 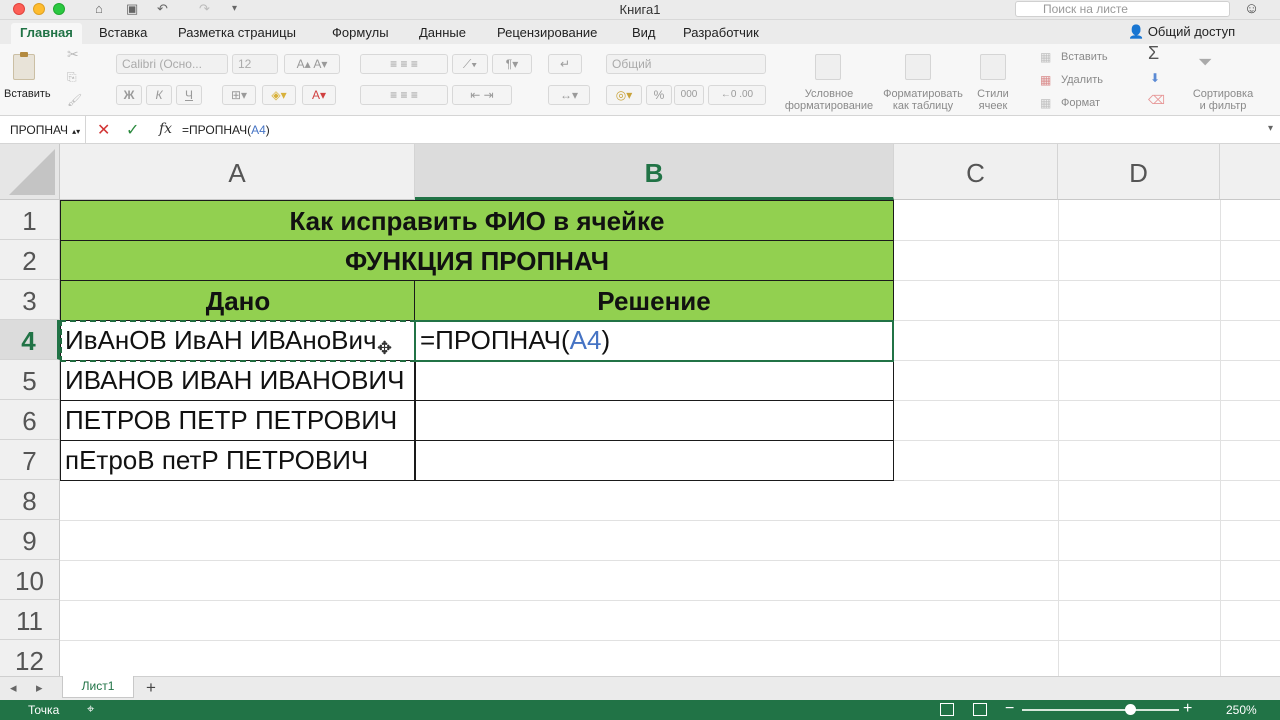 I want to click on expand-formula-bar-icon: ▾, so click(x=1270, y=128).